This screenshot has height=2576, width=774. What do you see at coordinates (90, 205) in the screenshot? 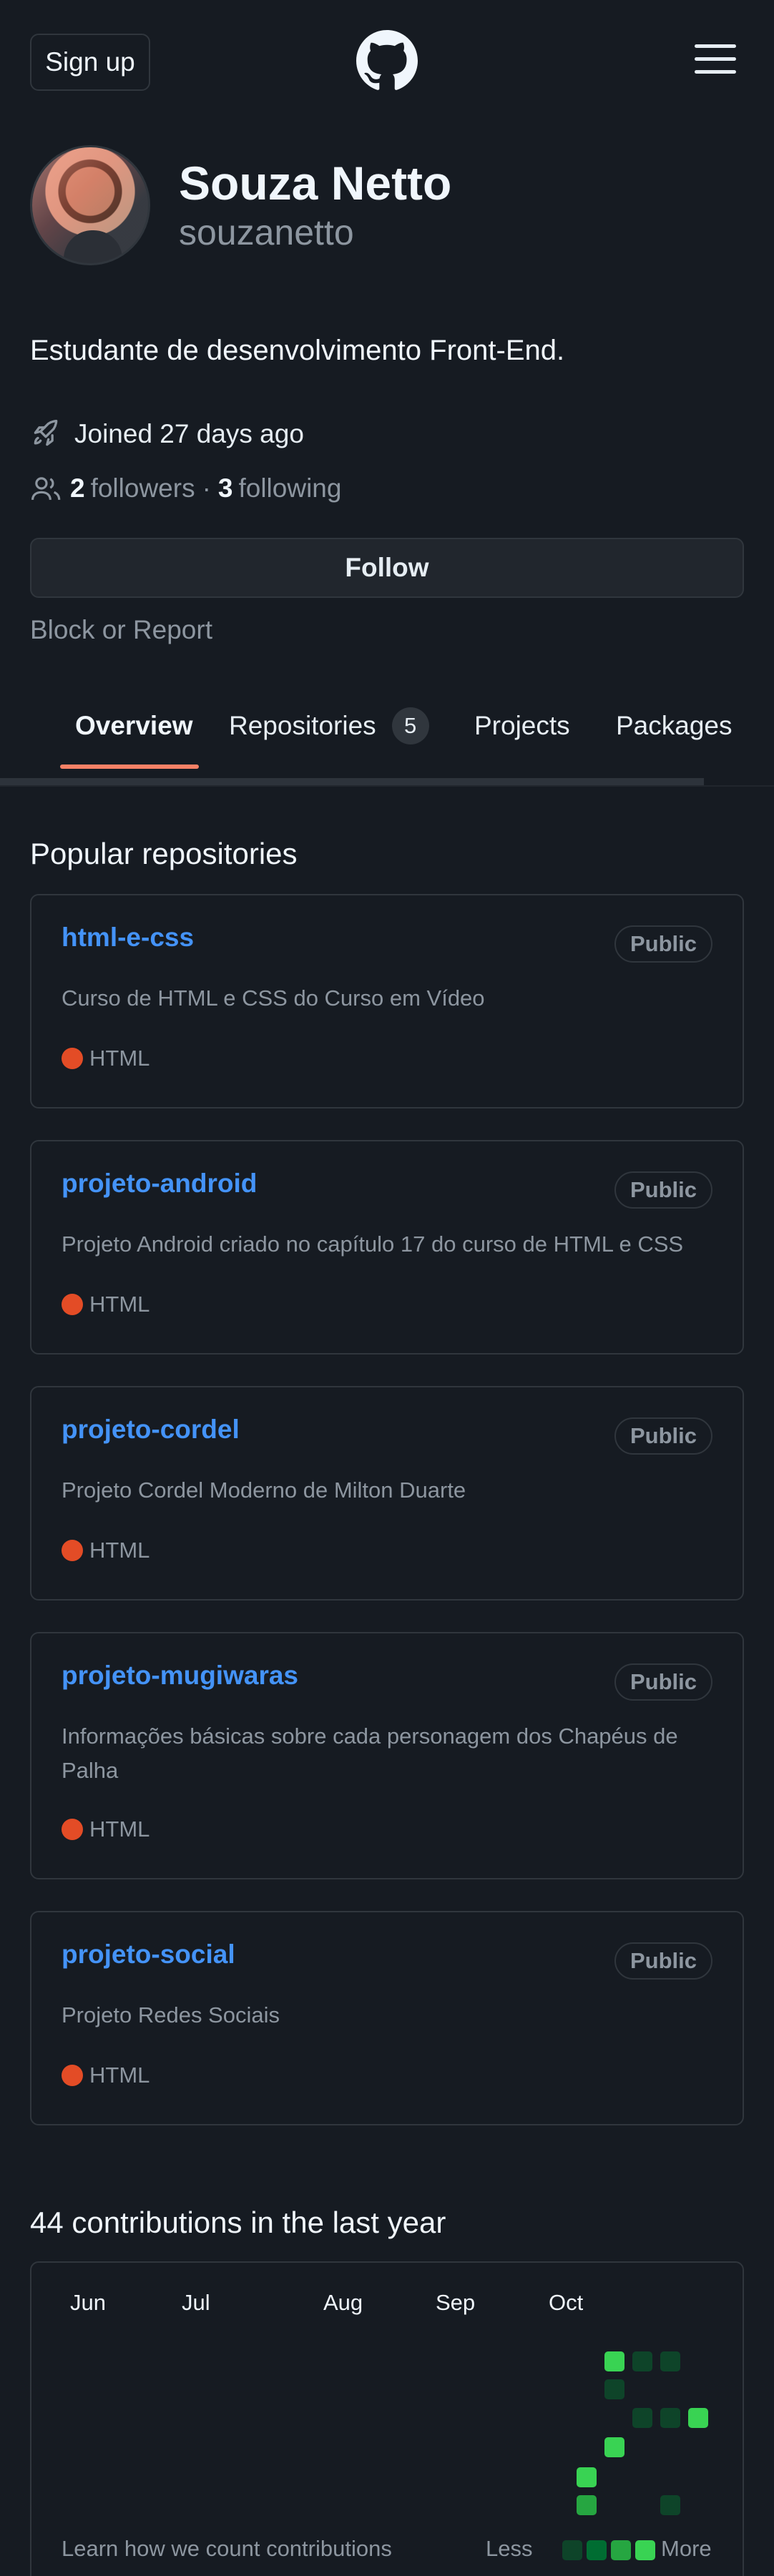
I see `avatar` at bounding box center [90, 205].